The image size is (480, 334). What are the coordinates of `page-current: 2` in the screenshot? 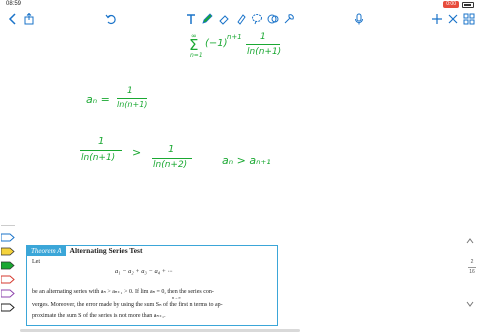 It's located at (472, 262).